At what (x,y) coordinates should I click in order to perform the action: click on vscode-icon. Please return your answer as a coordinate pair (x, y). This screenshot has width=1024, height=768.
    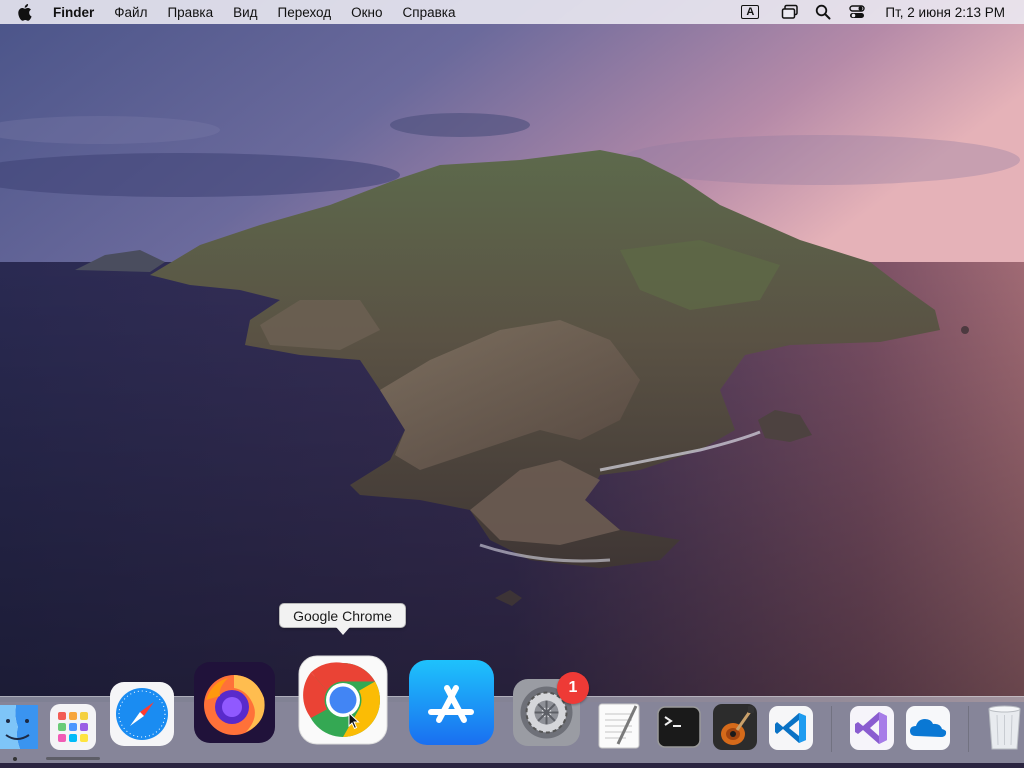
    Looking at the image, I should click on (791, 728).